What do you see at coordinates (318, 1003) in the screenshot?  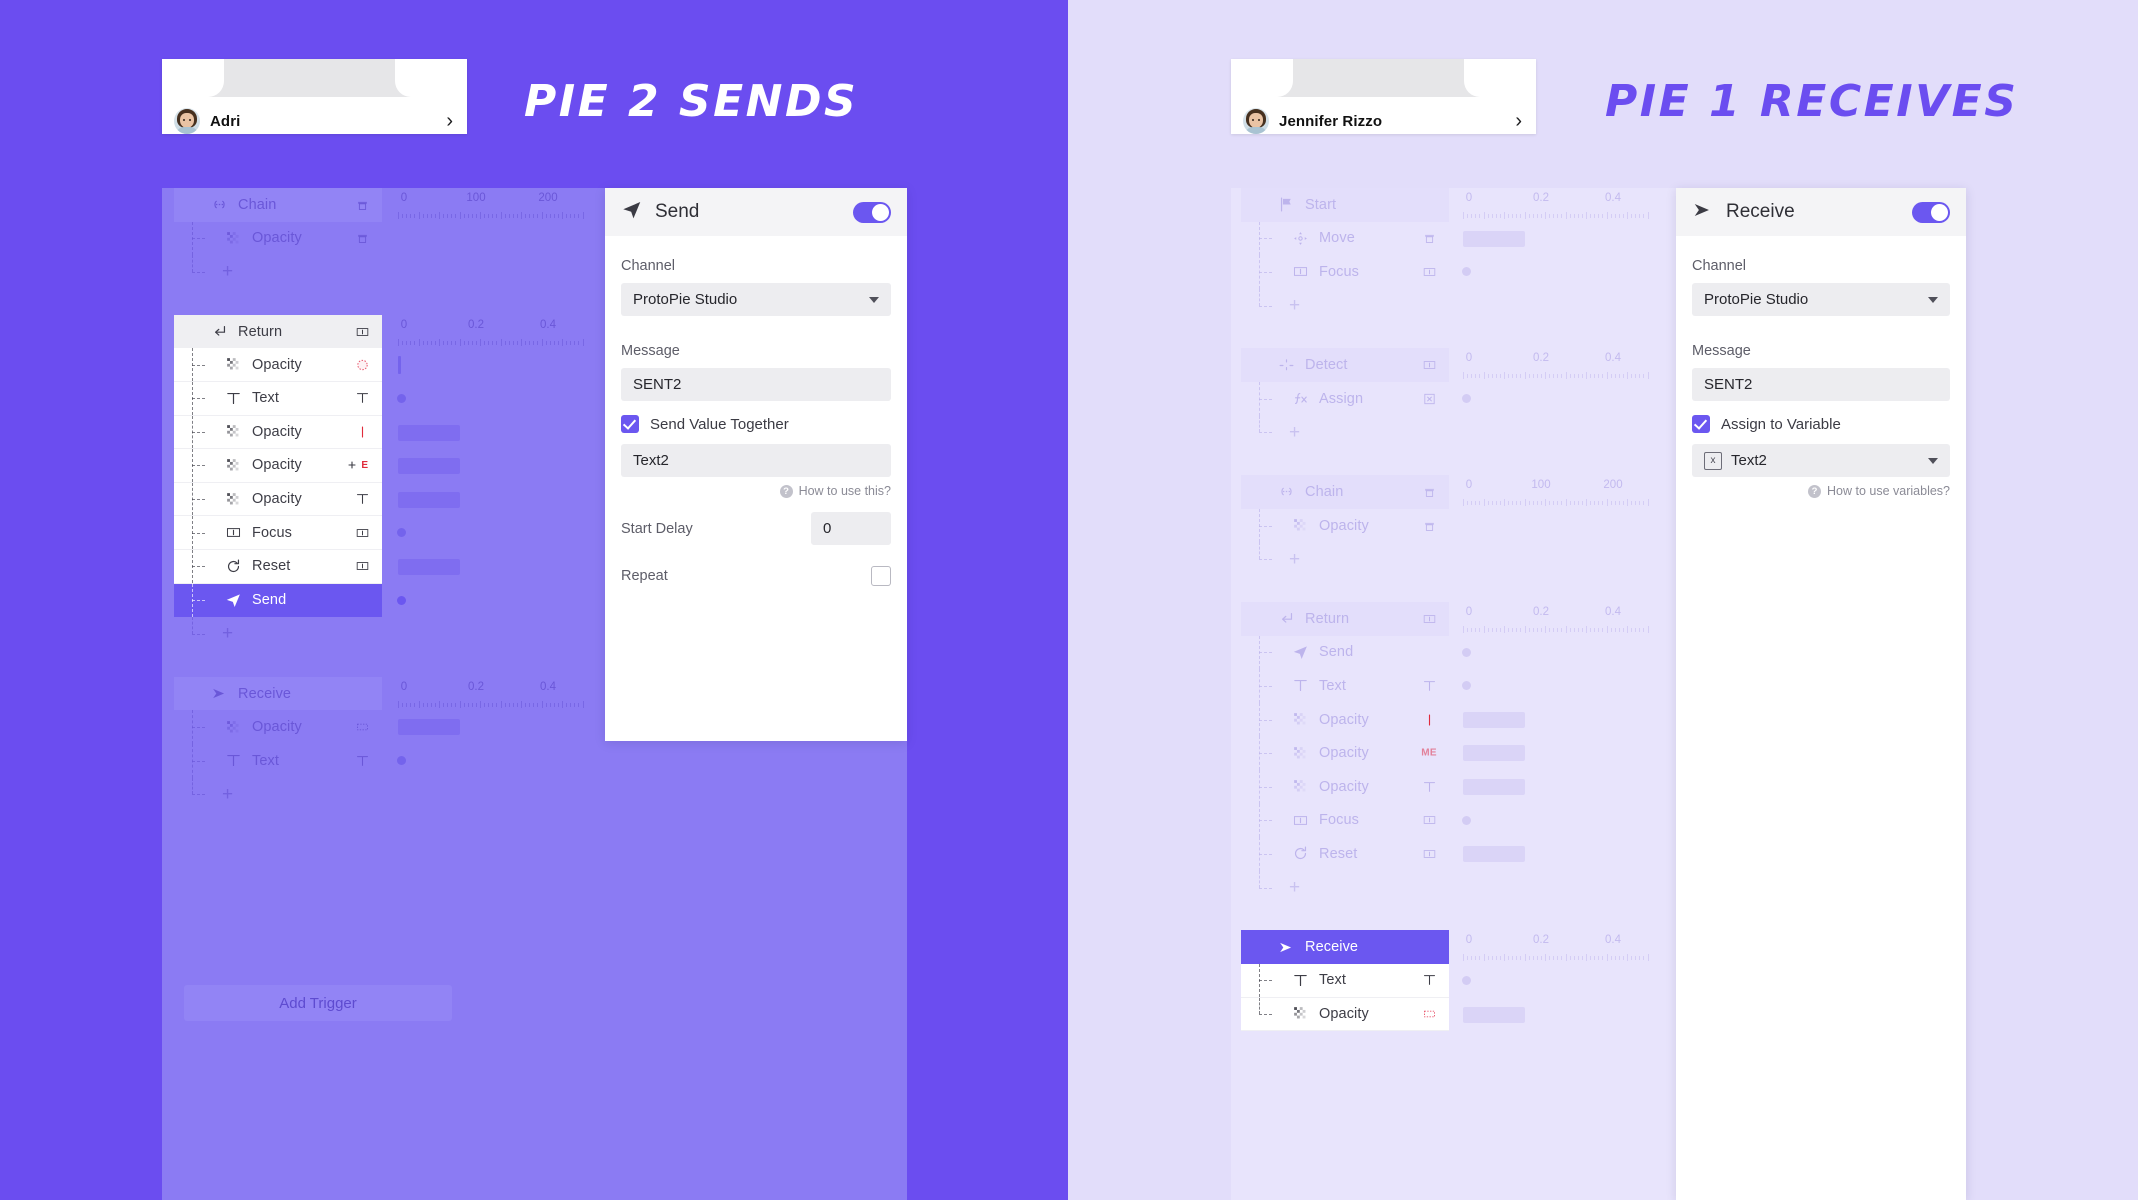 I see `add-trigger-button: Add Trigger` at bounding box center [318, 1003].